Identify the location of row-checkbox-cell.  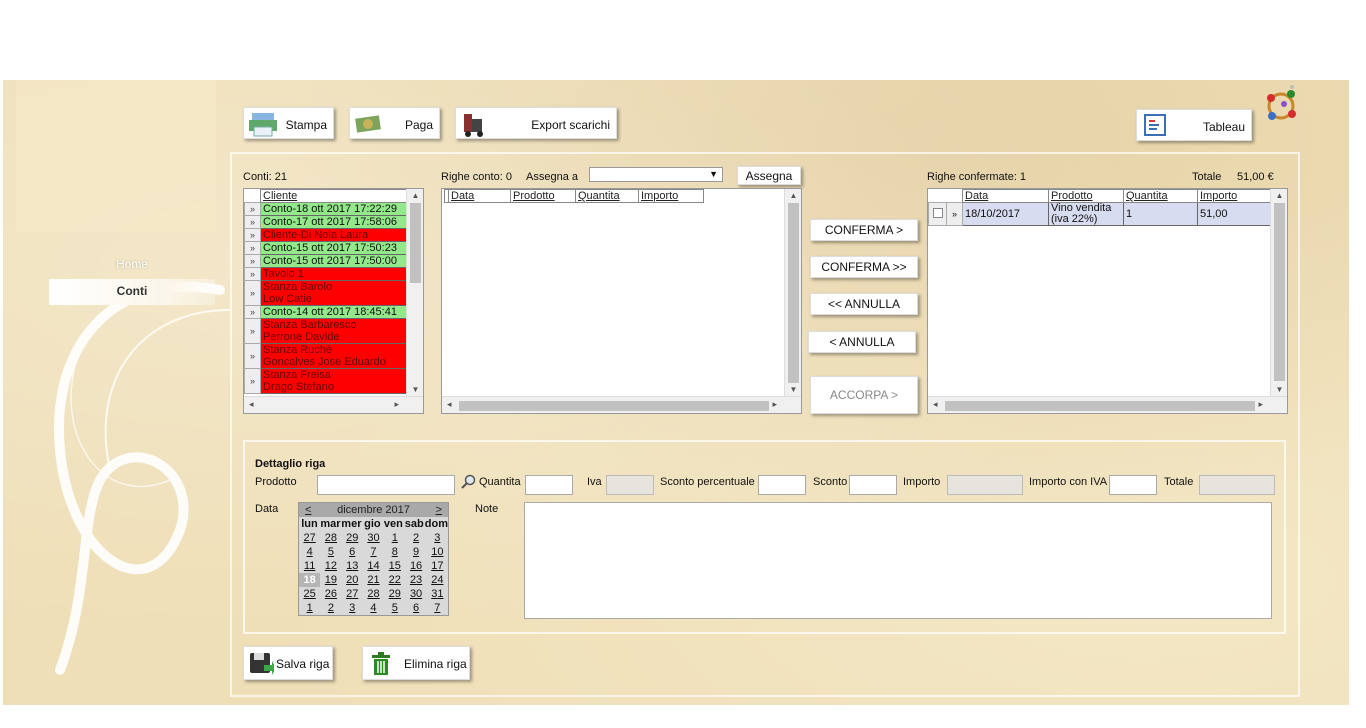
(937, 214).